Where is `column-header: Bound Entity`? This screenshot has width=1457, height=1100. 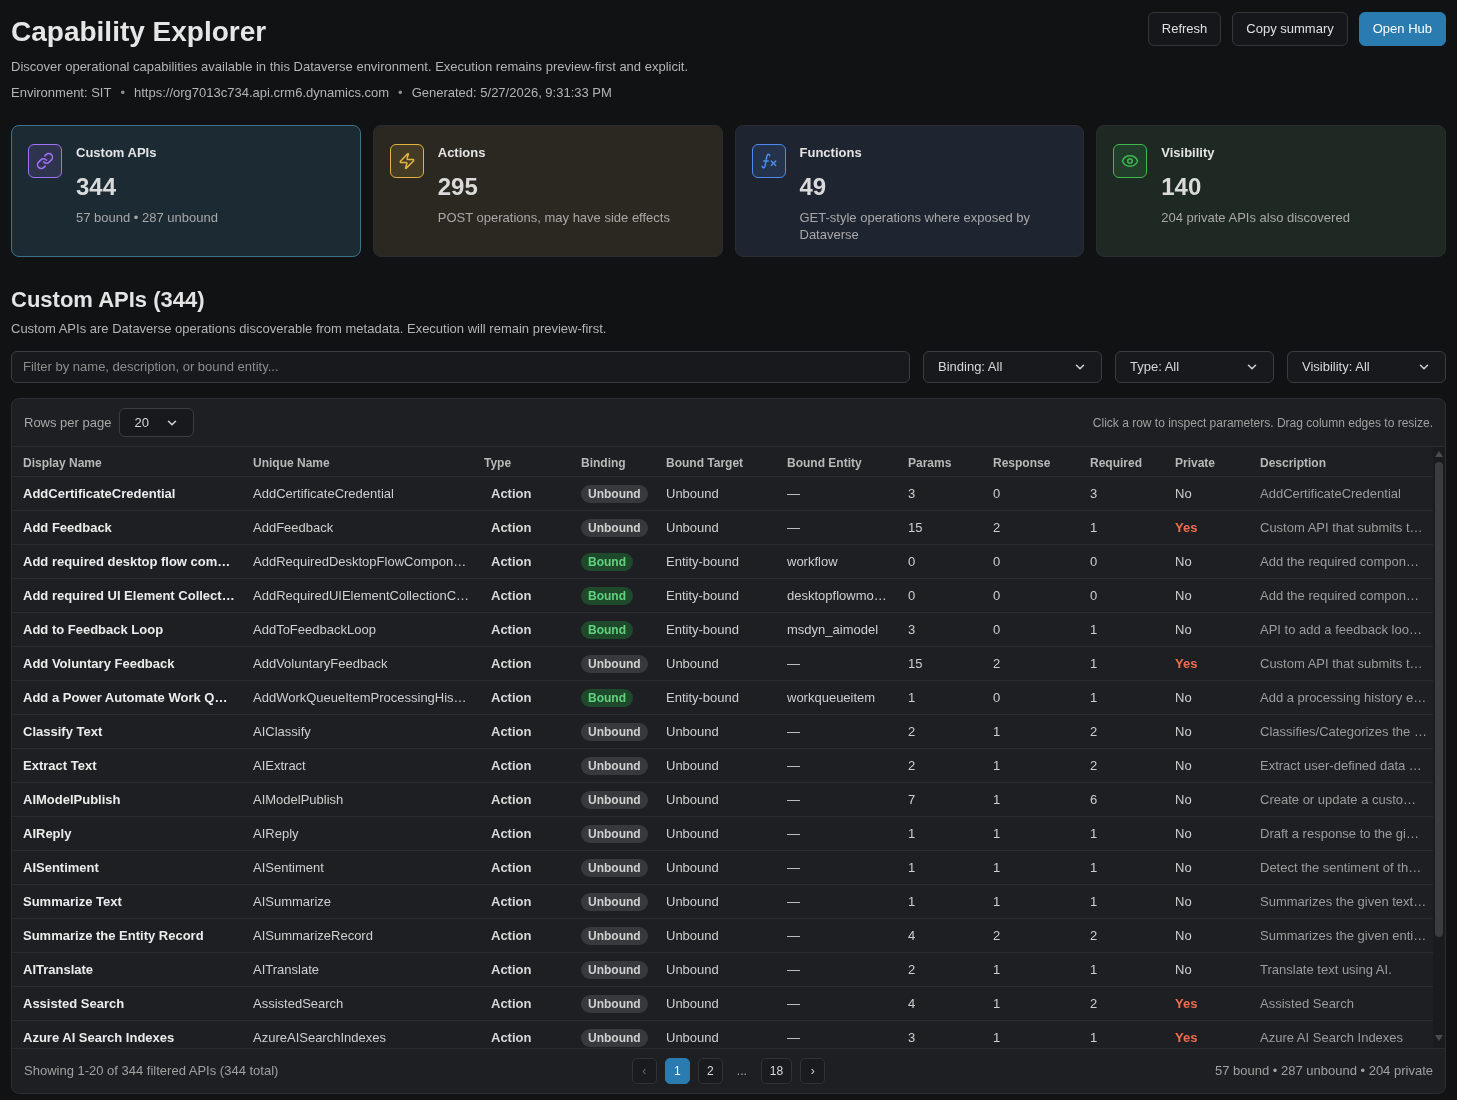
column-header: Bound Entity is located at coordinates (824, 462).